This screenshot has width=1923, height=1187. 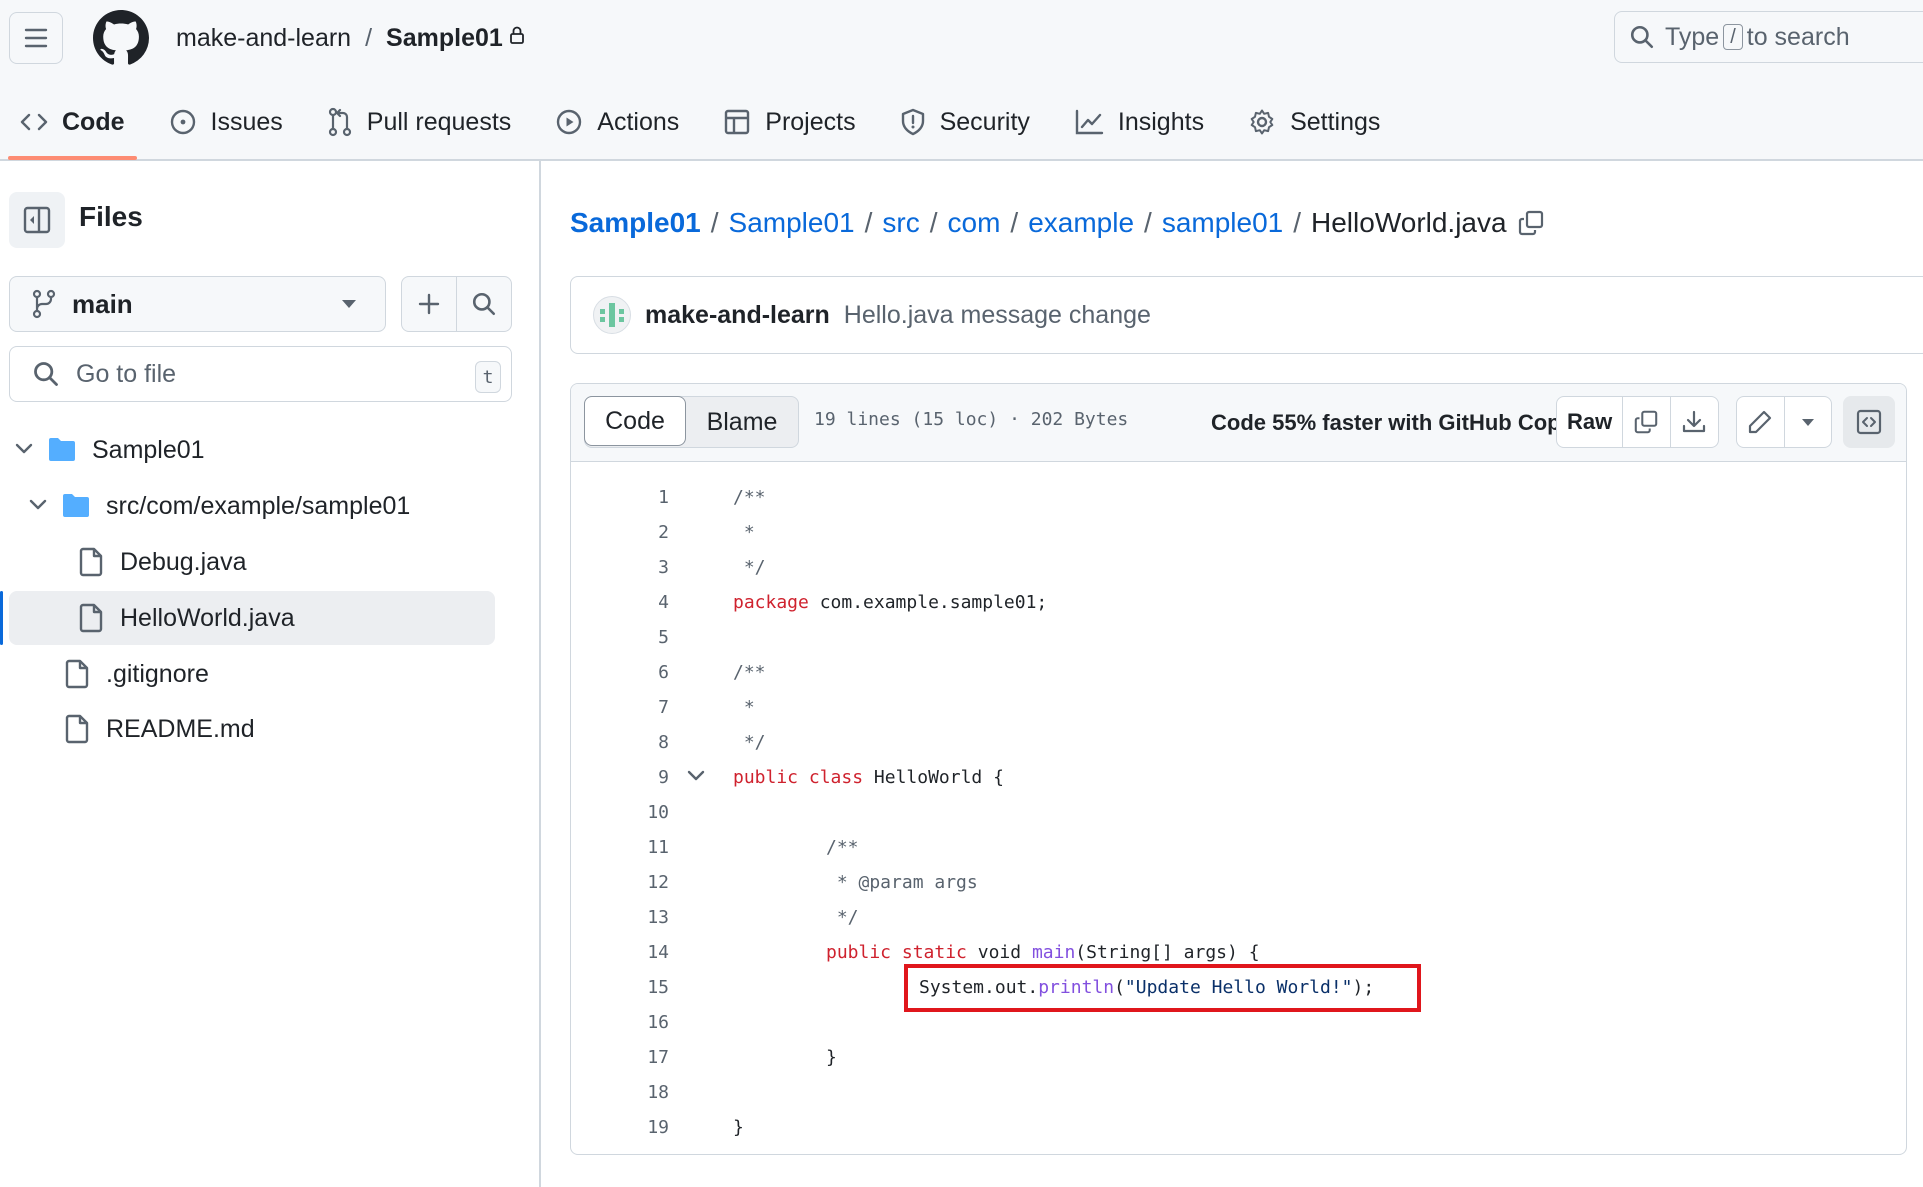 I want to click on branch-selector: main, so click(x=197, y=304).